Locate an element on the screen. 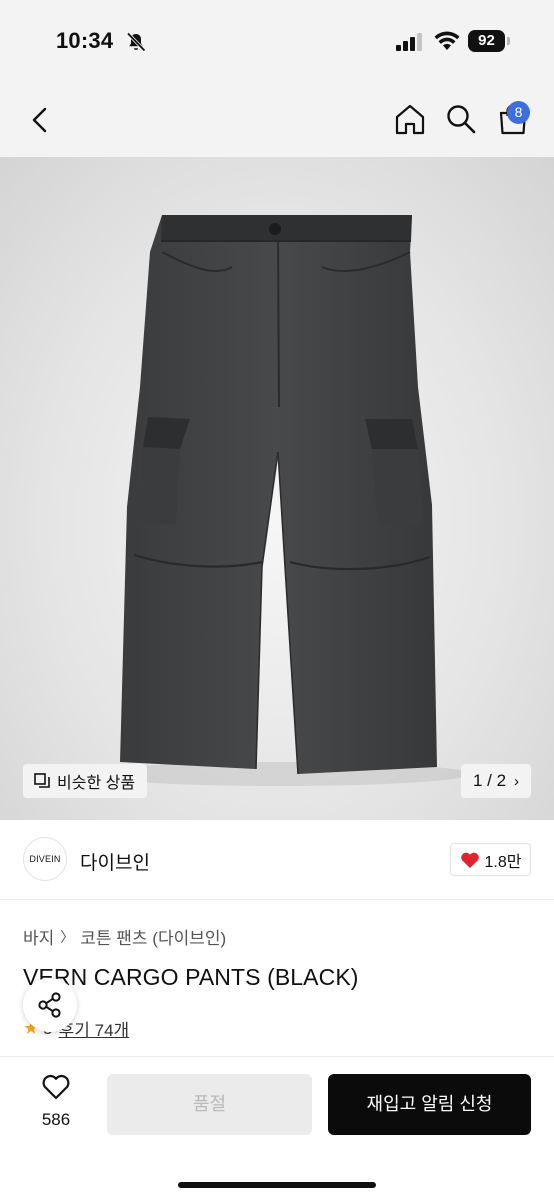  status-bar: 10:34 92 is located at coordinates (277, 42).